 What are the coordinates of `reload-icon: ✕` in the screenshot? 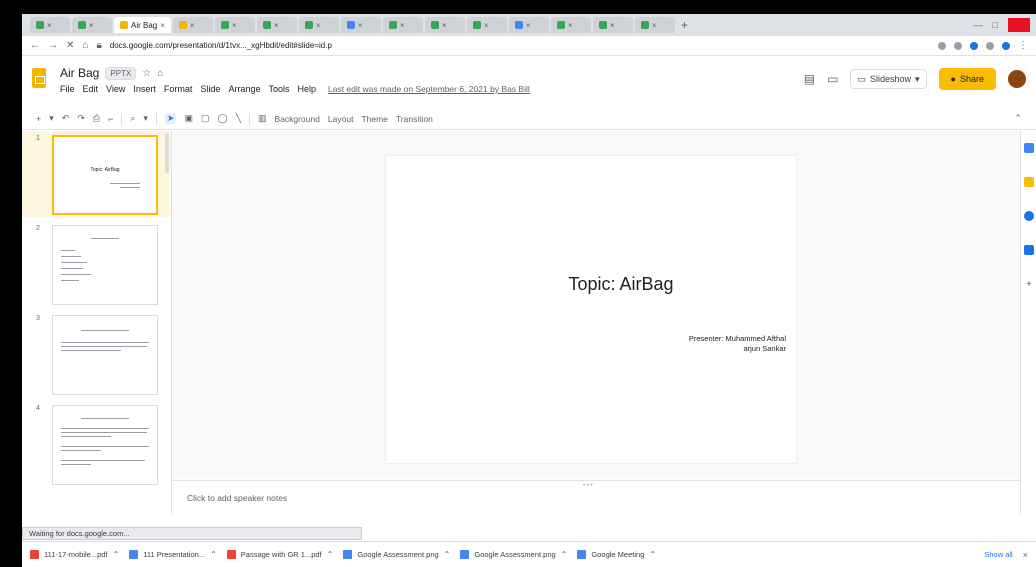 It's located at (70, 45).